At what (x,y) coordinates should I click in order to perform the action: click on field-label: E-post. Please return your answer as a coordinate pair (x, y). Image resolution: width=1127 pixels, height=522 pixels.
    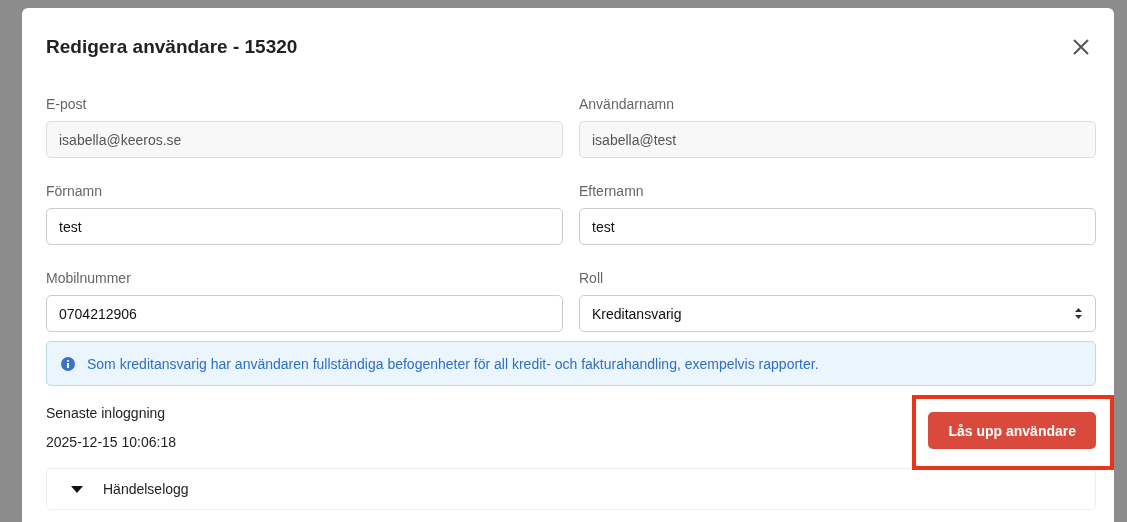
    Looking at the image, I should click on (67, 104).